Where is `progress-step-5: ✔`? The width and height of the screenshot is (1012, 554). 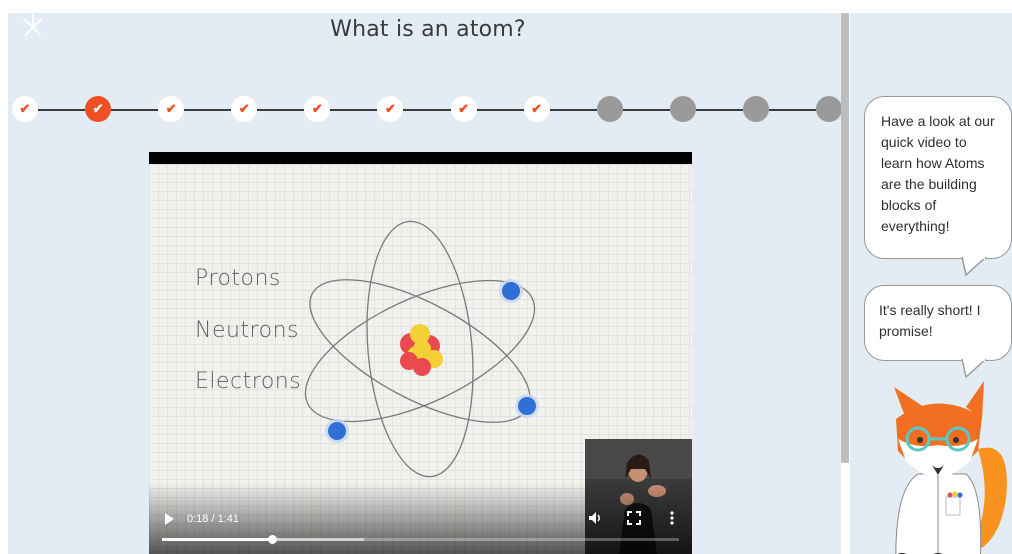 progress-step-5: ✔ is located at coordinates (317, 109).